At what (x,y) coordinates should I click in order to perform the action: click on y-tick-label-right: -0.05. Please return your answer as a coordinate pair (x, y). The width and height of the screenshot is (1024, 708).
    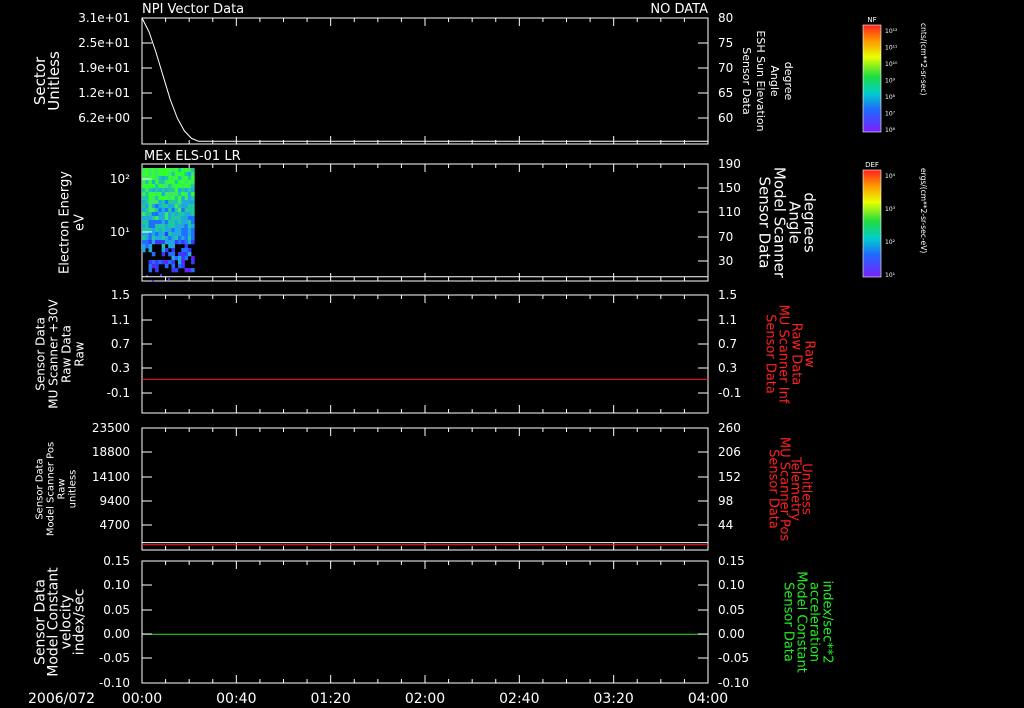
    Looking at the image, I should click on (733, 658).